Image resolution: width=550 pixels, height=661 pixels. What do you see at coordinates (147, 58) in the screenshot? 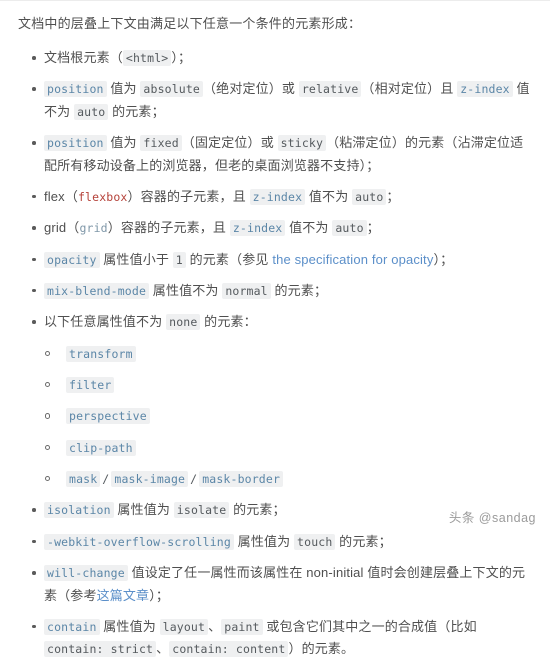
I see `code-span: <html>` at bounding box center [147, 58].